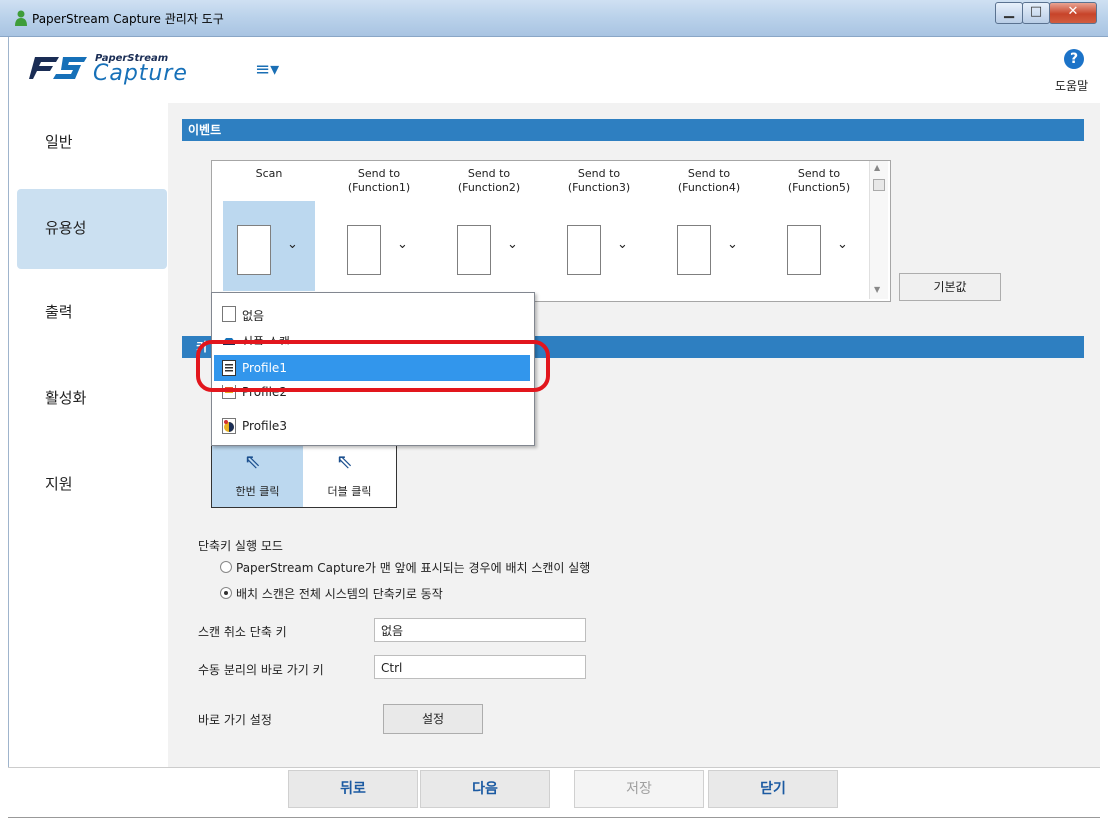 The width and height of the screenshot is (1108, 832). Describe the element at coordinates (226, 567) in the screenshot. I see `mode-radio-foreground` at that location.